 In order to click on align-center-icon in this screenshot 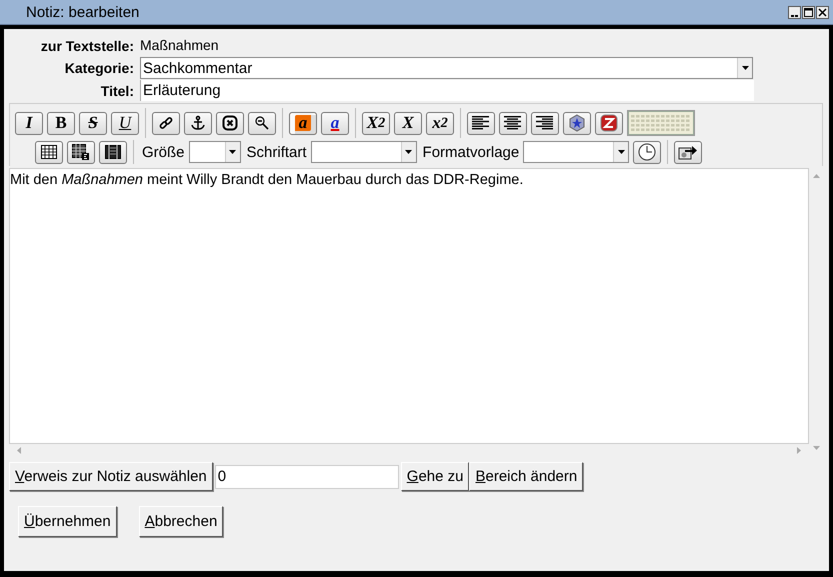, I will do `click(513, 123)`.